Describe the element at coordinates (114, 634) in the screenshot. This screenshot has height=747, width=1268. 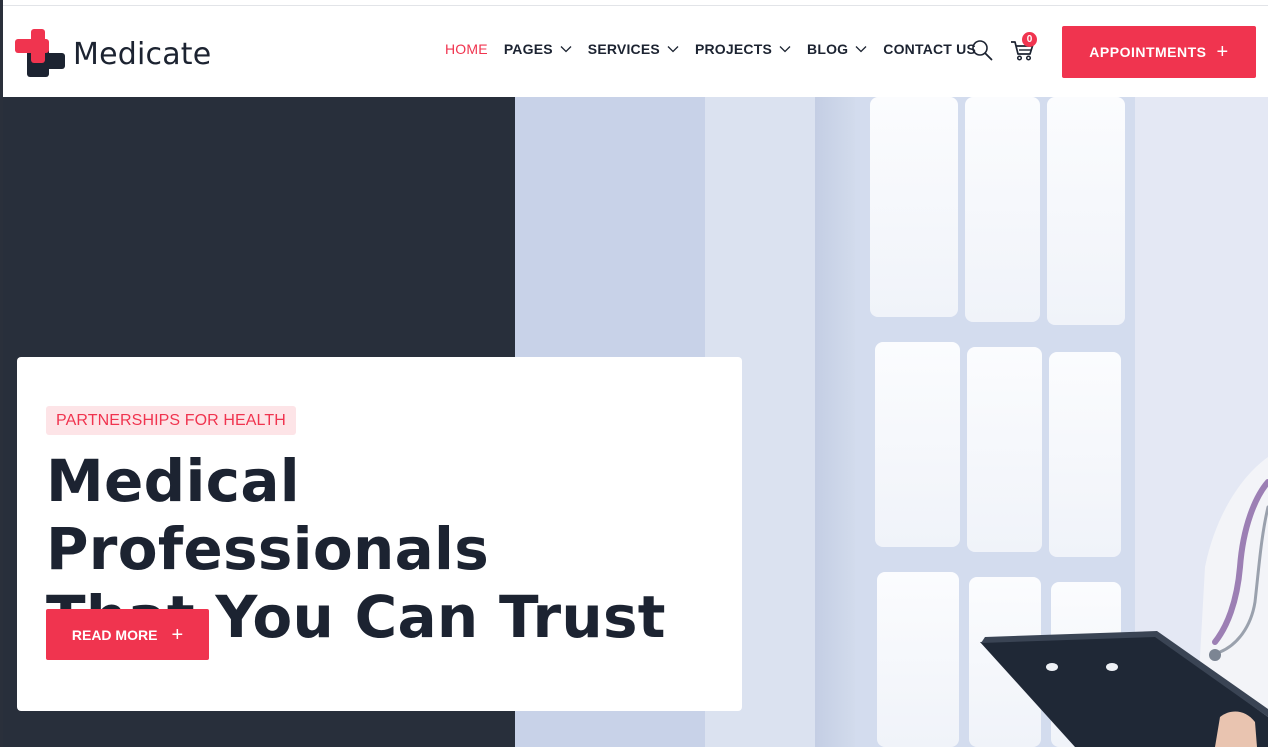
I see `read-more-label: READ MORE` at that location.